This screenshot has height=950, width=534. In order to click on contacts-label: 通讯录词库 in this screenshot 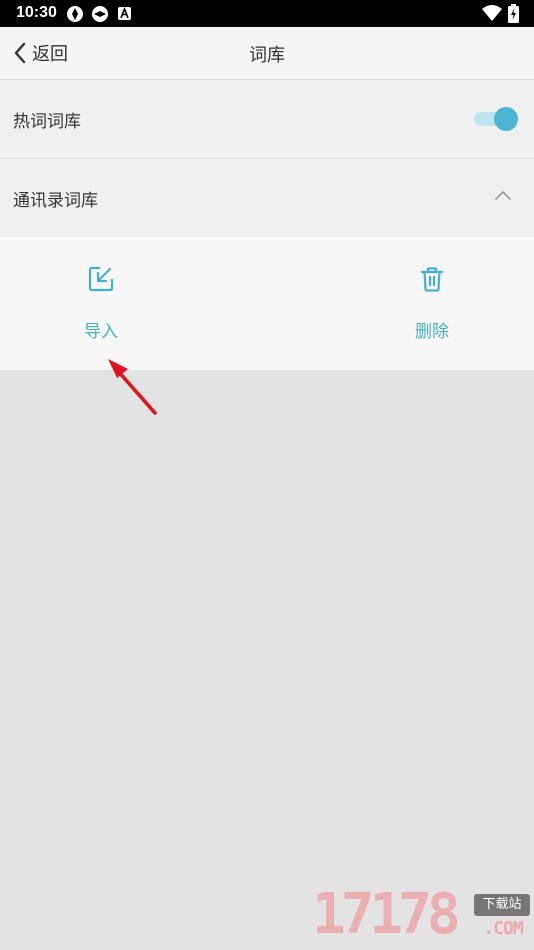, I will do `click(55, 201)`.